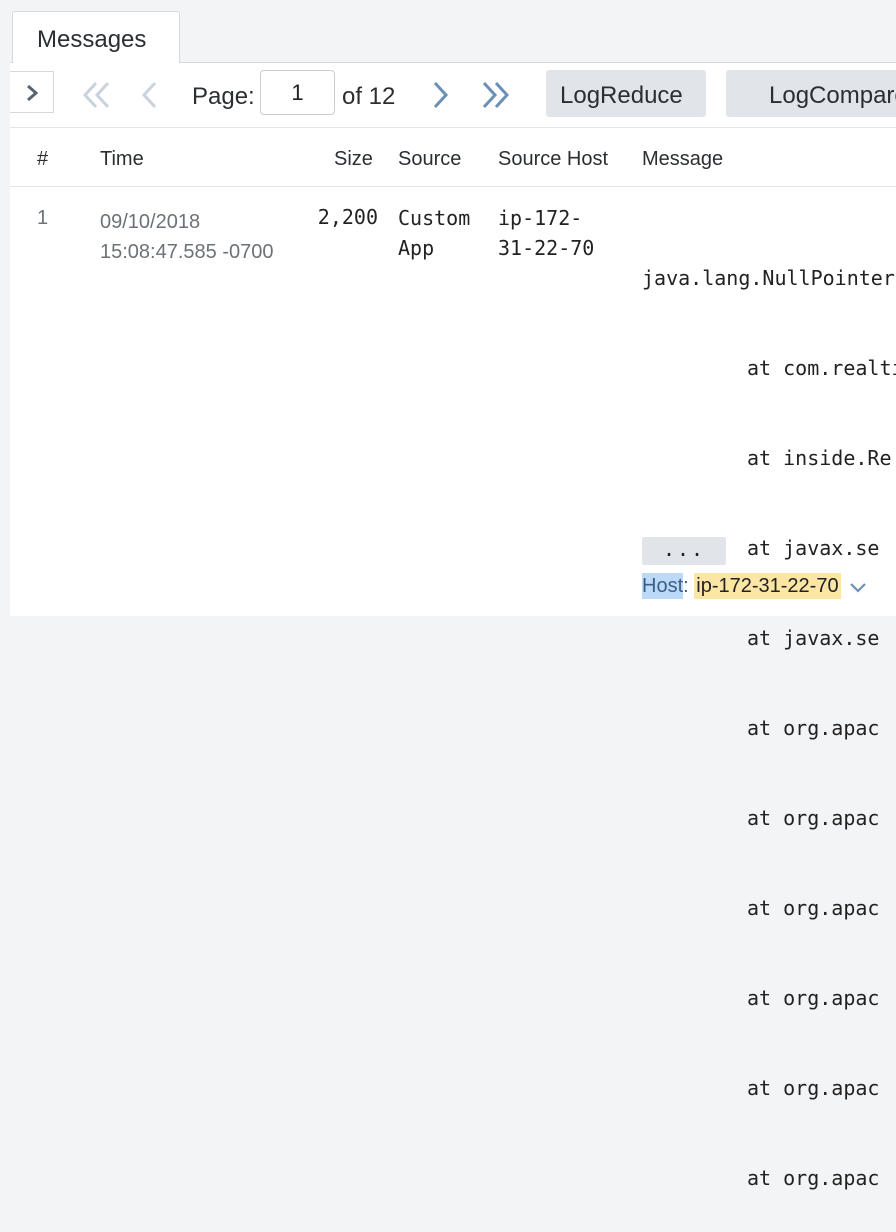 The width and height of the screenshot is (896, 1232). I want to click on message-line: at com.realtime, so click(821, 368).